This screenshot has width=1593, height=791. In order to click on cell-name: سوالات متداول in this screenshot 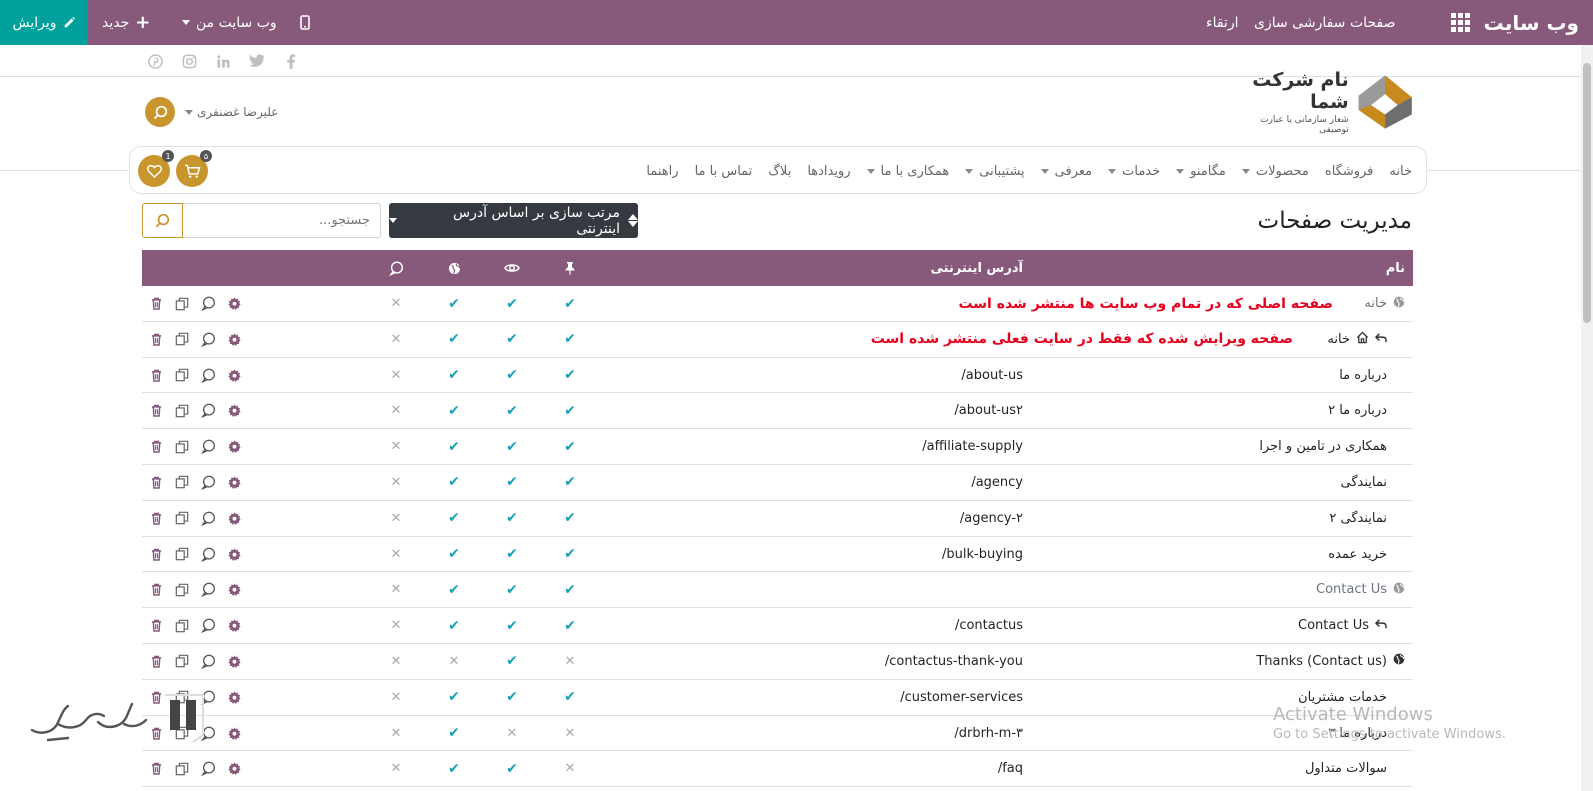, I will do `click(1223, 768)`.